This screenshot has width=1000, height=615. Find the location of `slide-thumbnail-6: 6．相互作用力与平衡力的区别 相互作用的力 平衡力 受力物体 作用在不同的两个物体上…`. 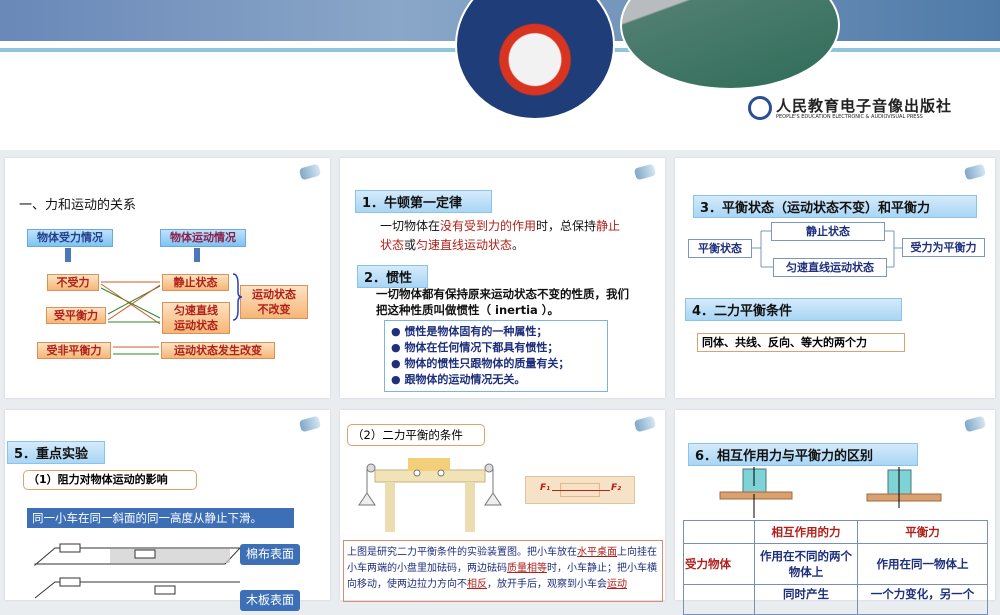

slide-thumbnail-6: 6．相互作用力与平衡力的区别 相互作用的力 平衡力 受力物体 作用在不同的两个物体上… is located at coordinates (835, 512).